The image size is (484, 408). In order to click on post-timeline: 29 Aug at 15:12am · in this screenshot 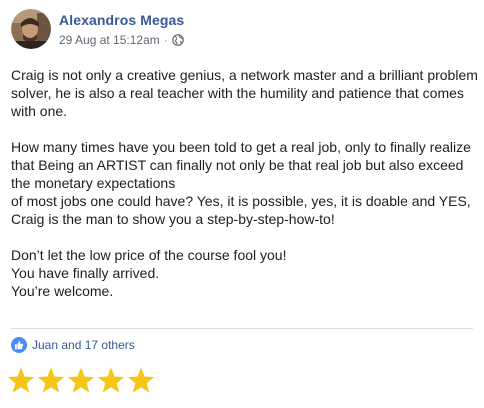, I will do `click(121, 40)`.